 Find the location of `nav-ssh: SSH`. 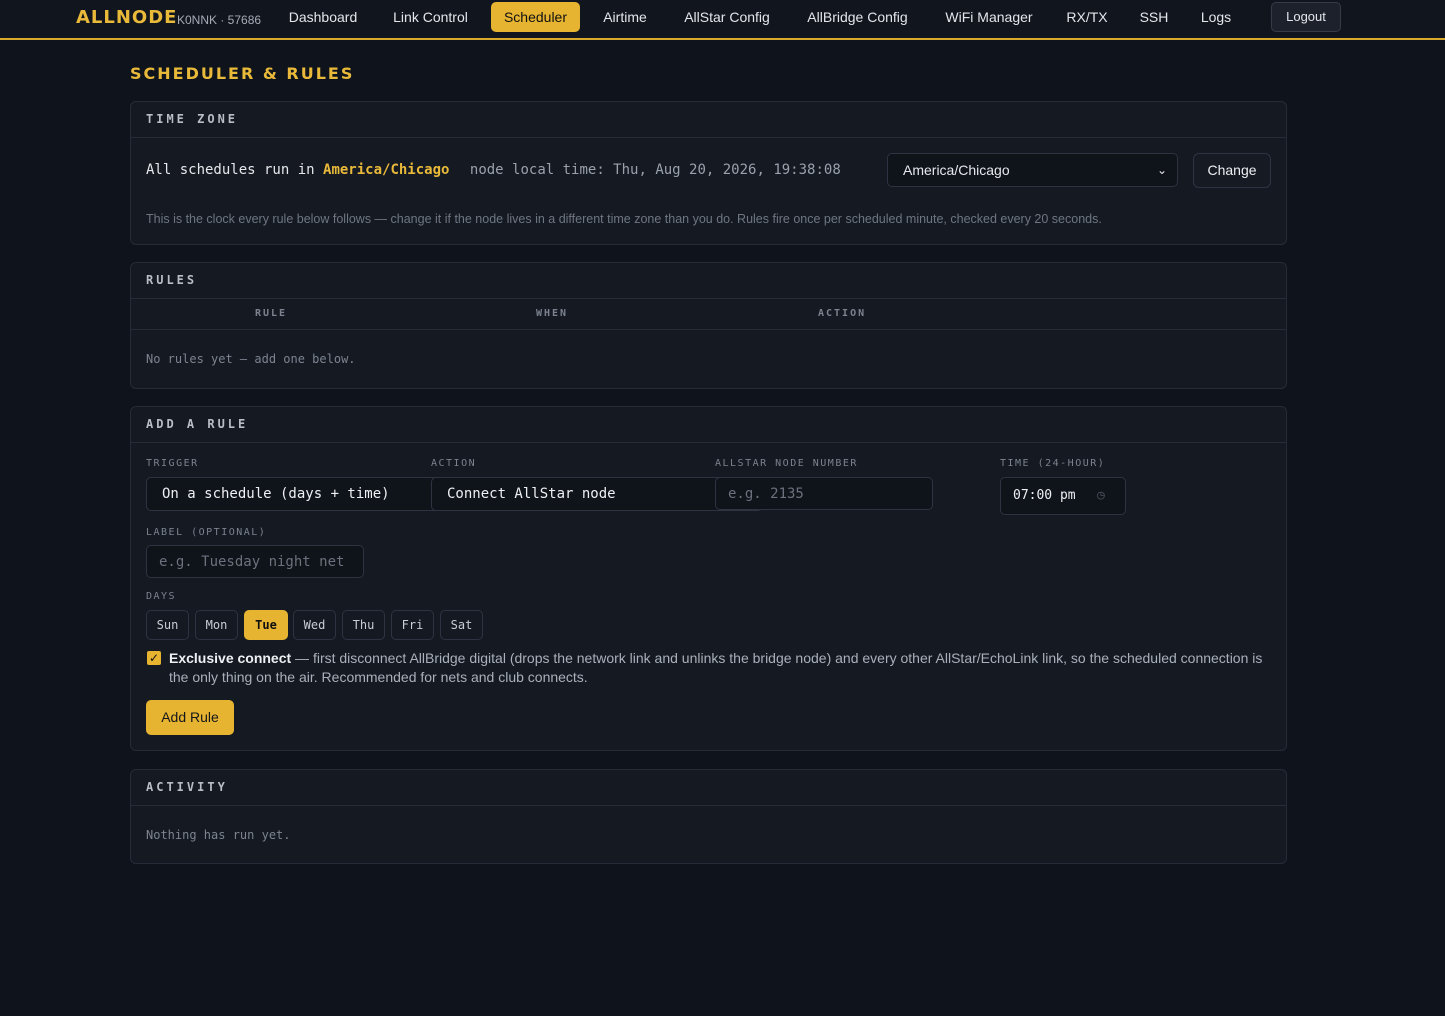

nav-ssh: SSH is located at coordinates (1154, 17).